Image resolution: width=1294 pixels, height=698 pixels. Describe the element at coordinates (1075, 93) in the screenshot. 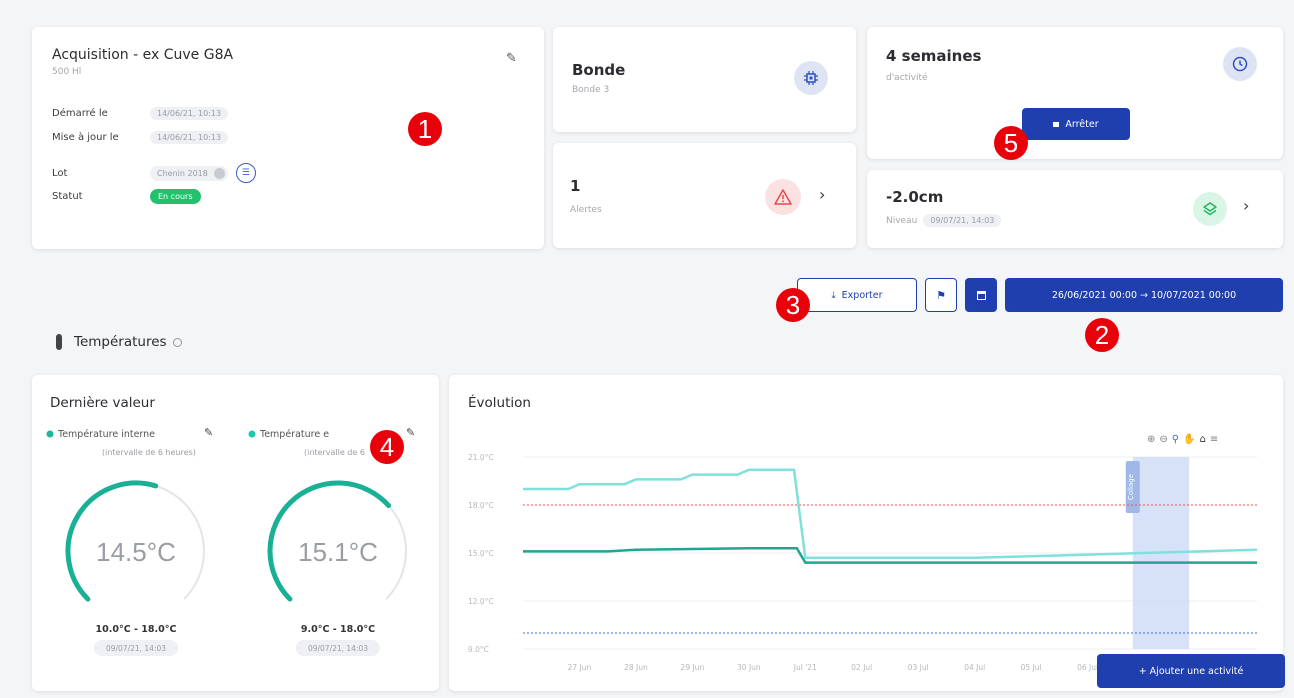

I see `activity-card: 4 semaines d'activité Arrêter` at that location.